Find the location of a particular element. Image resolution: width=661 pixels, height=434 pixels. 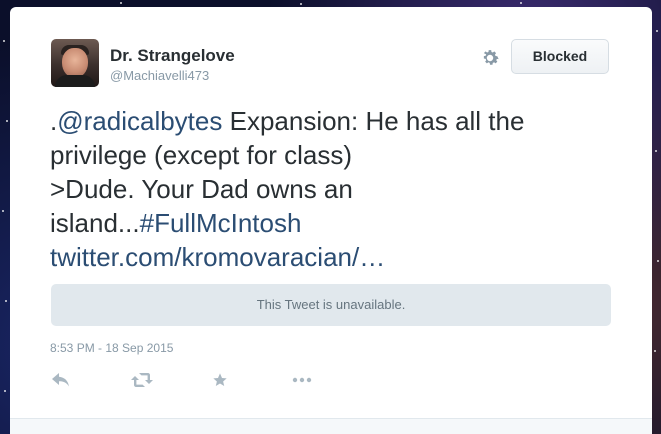

hashtag-link: #FullMcIntosh is located at coordinates (221, 223).